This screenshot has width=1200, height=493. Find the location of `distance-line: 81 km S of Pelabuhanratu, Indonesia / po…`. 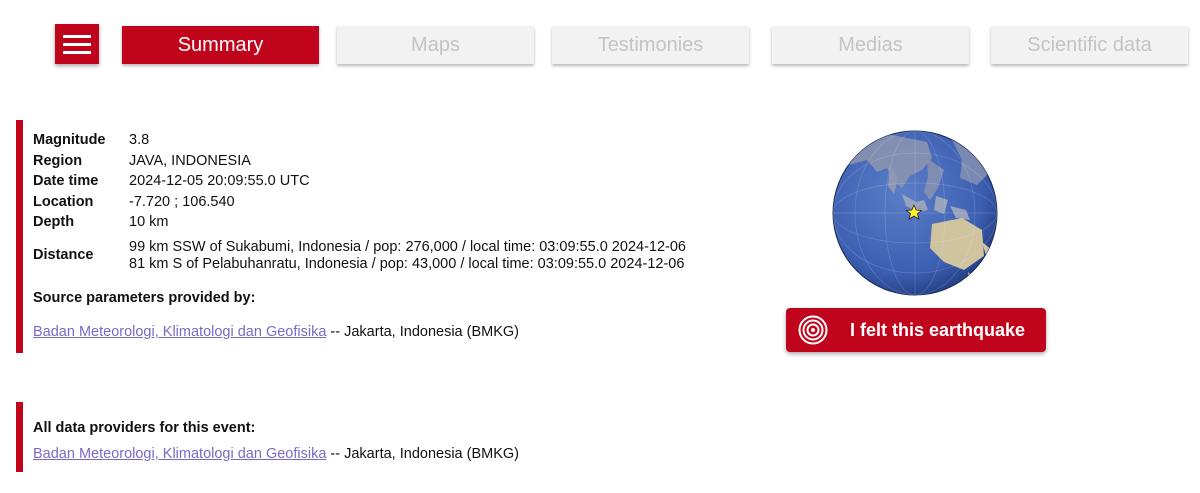

distance-line: 81 km S of Pelabuhanratu, Indonesia / po… is located at coordinates (407, 263).